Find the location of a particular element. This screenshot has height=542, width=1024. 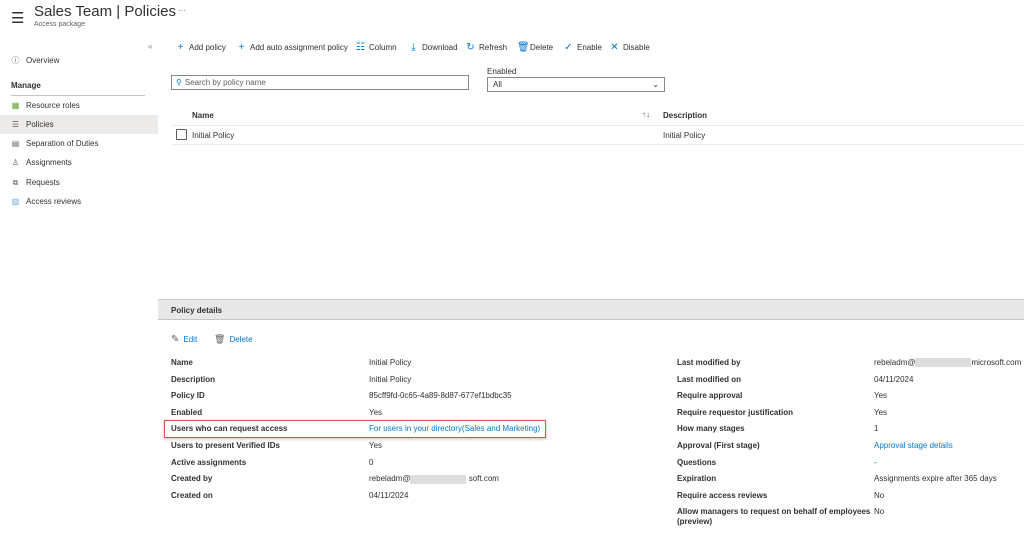

download-icon: ⤓ is located at coordinates (413, 47).